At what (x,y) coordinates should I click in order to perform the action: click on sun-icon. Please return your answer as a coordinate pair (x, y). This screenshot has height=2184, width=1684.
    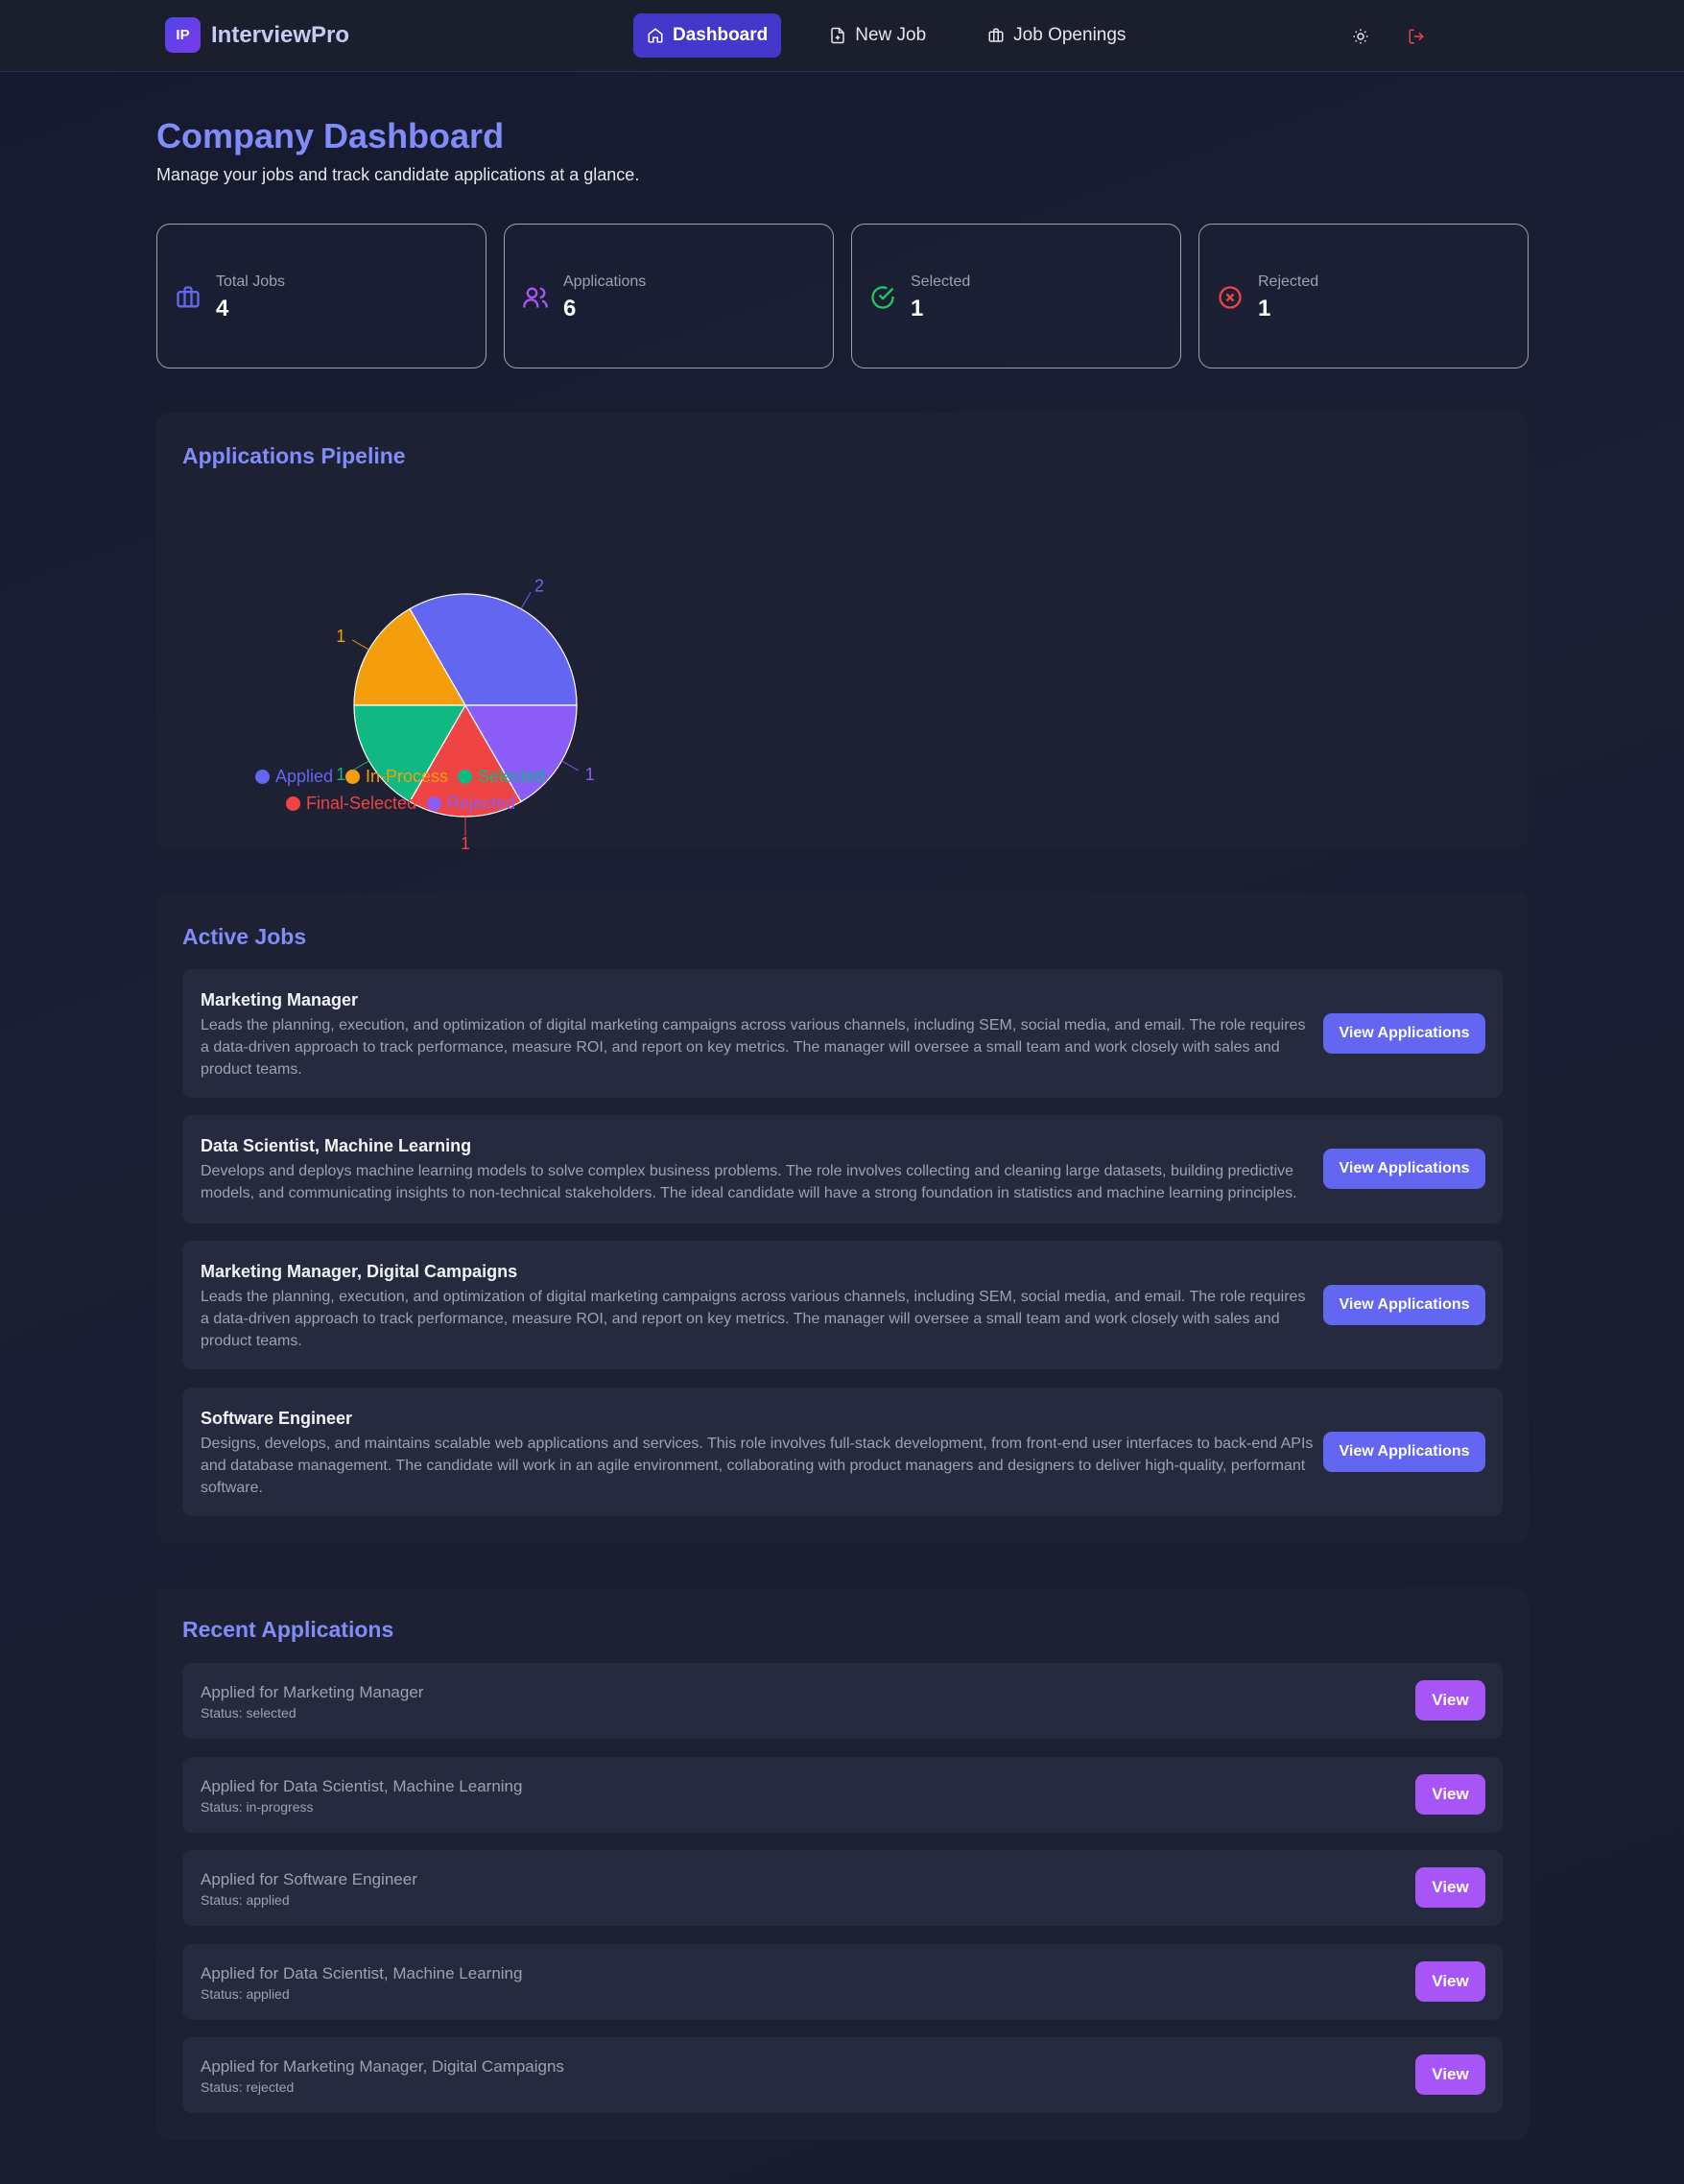
    Looking at the image, I should click on (1361, 36).